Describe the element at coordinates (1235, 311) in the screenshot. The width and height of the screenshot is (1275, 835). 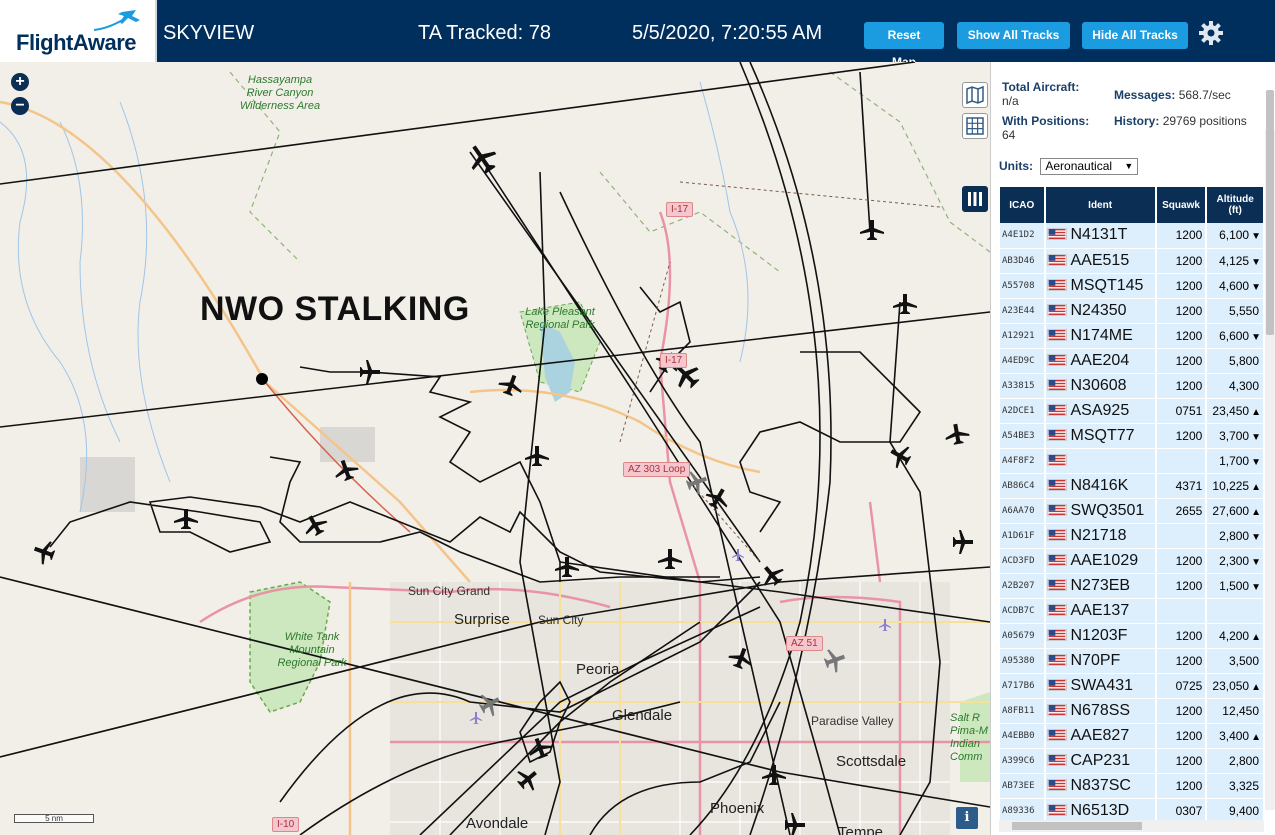
I see `cell-altitude: 5,550` at that location.